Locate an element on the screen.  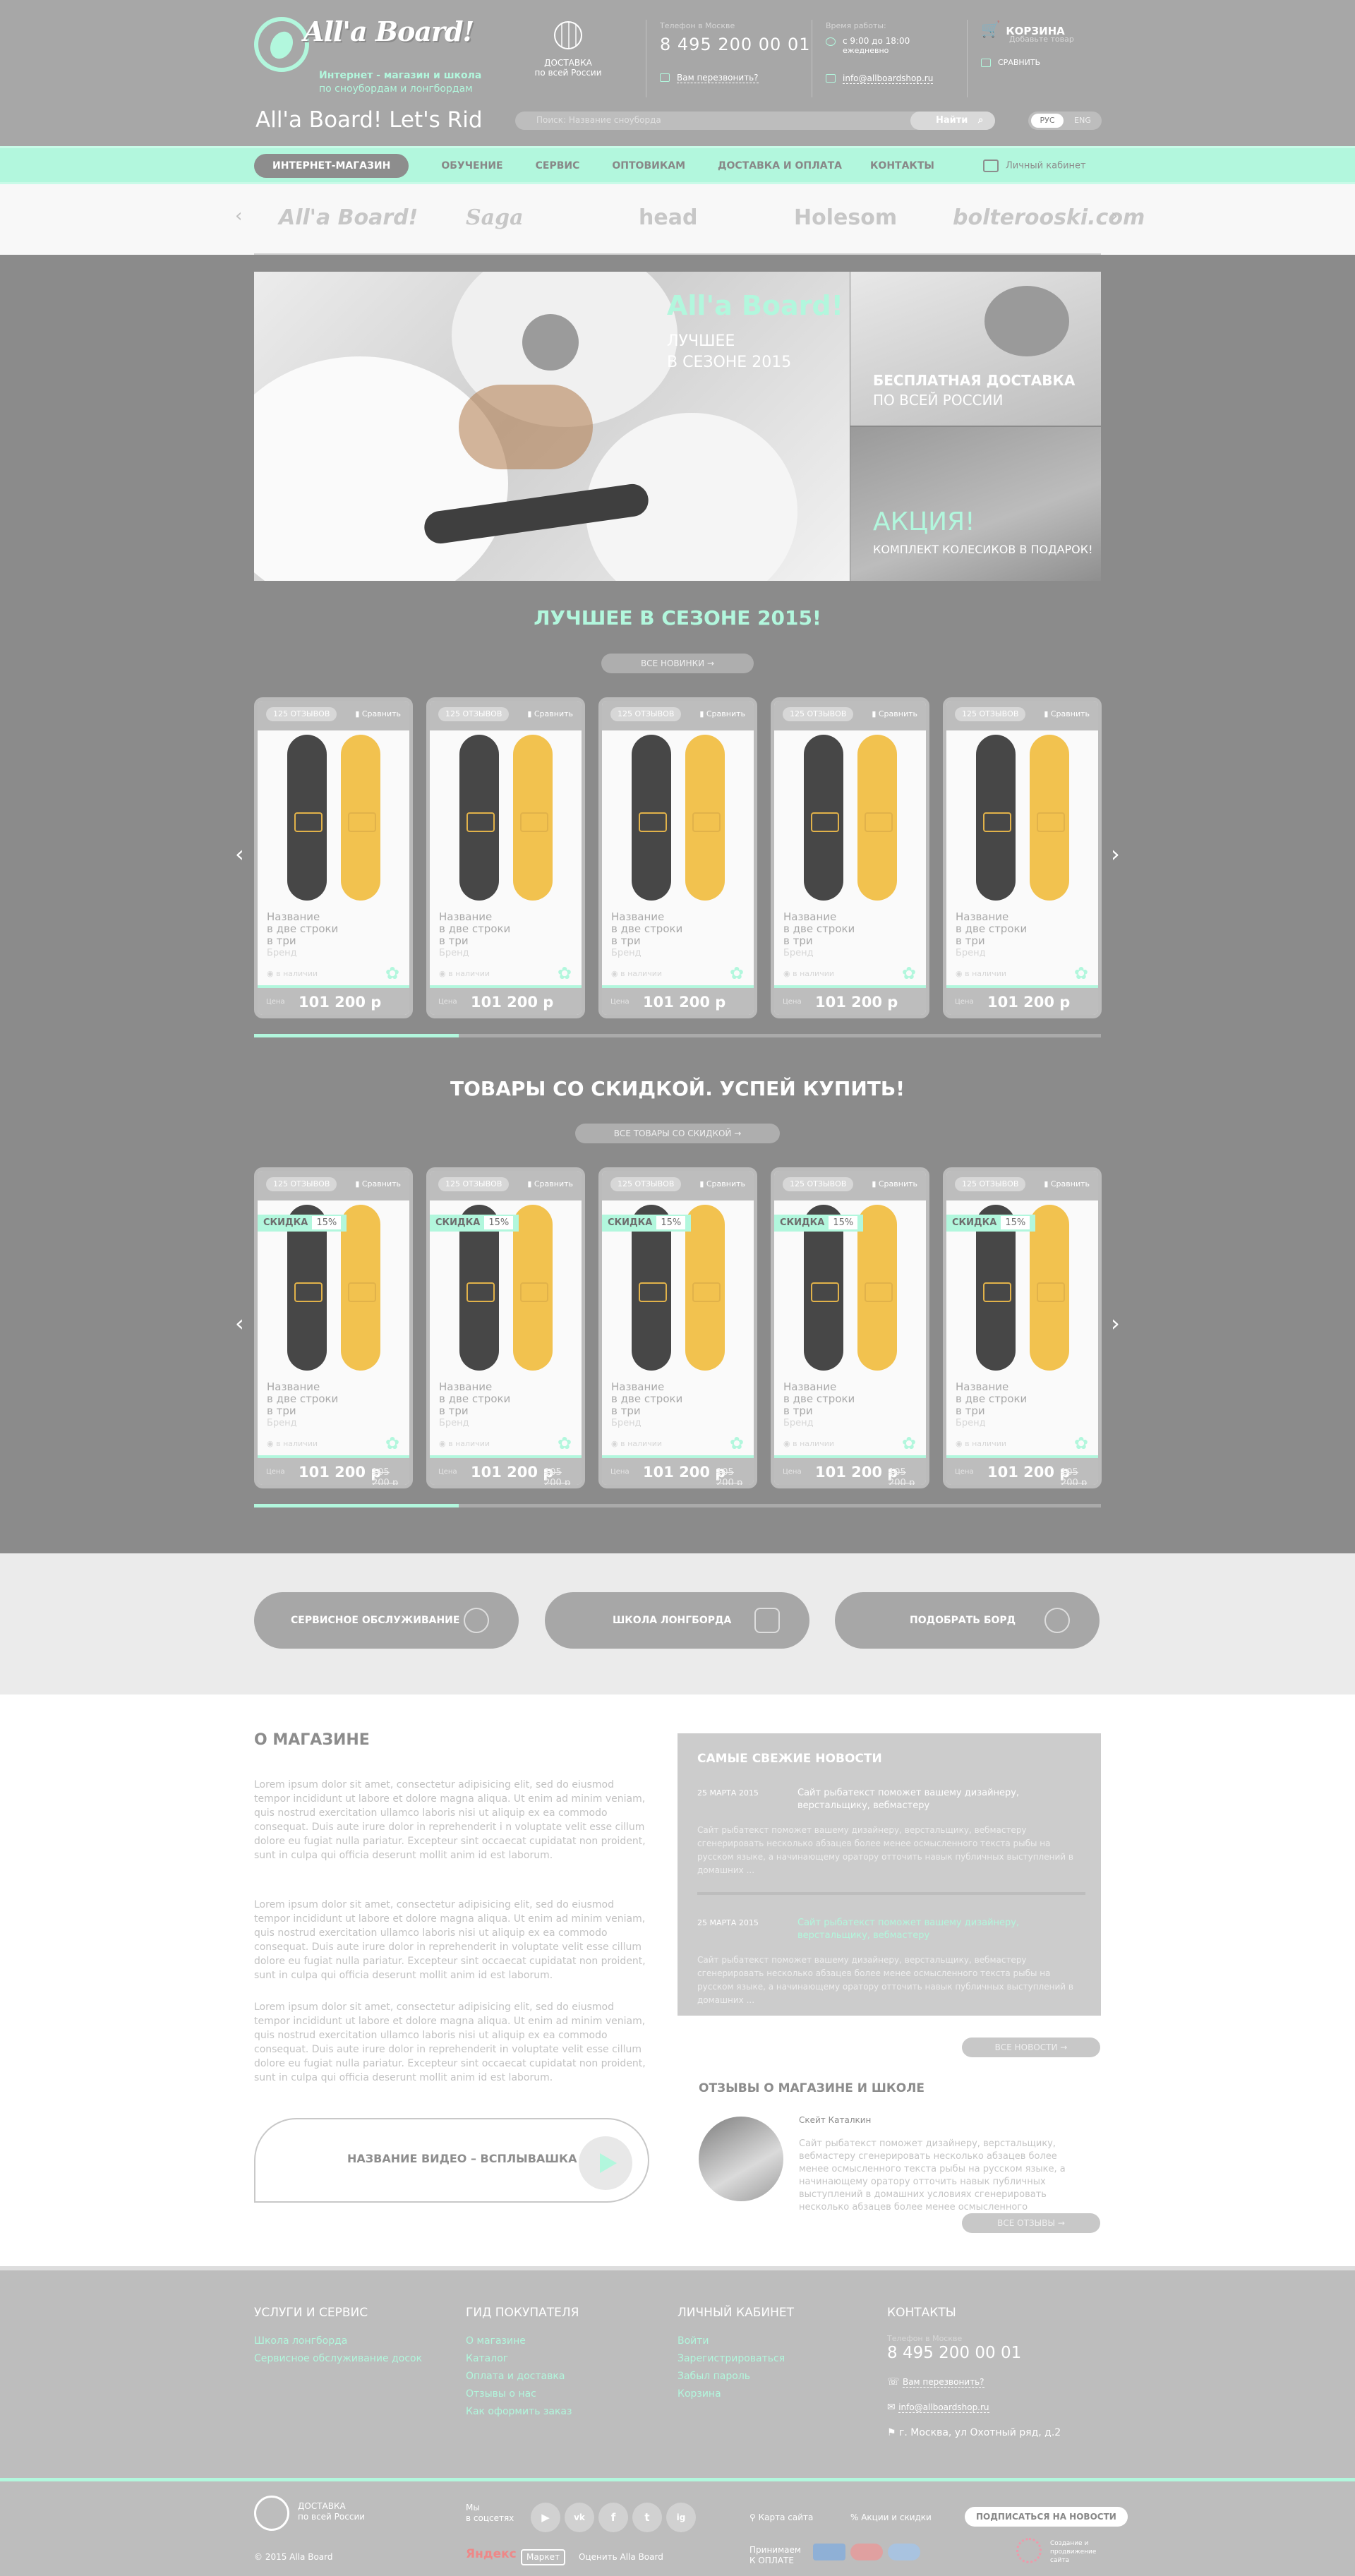
footer-link: Забыл пароль is located at coordinates (731, 2376).